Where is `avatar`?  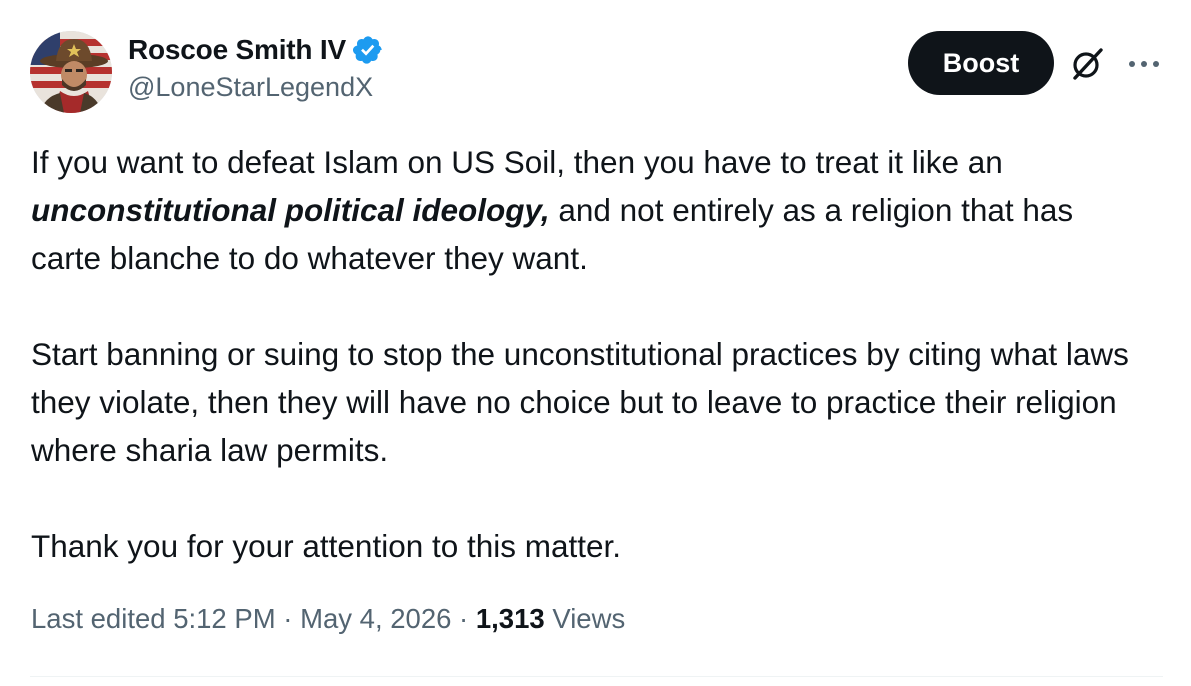 avatar is located at coordinates (71, 72).